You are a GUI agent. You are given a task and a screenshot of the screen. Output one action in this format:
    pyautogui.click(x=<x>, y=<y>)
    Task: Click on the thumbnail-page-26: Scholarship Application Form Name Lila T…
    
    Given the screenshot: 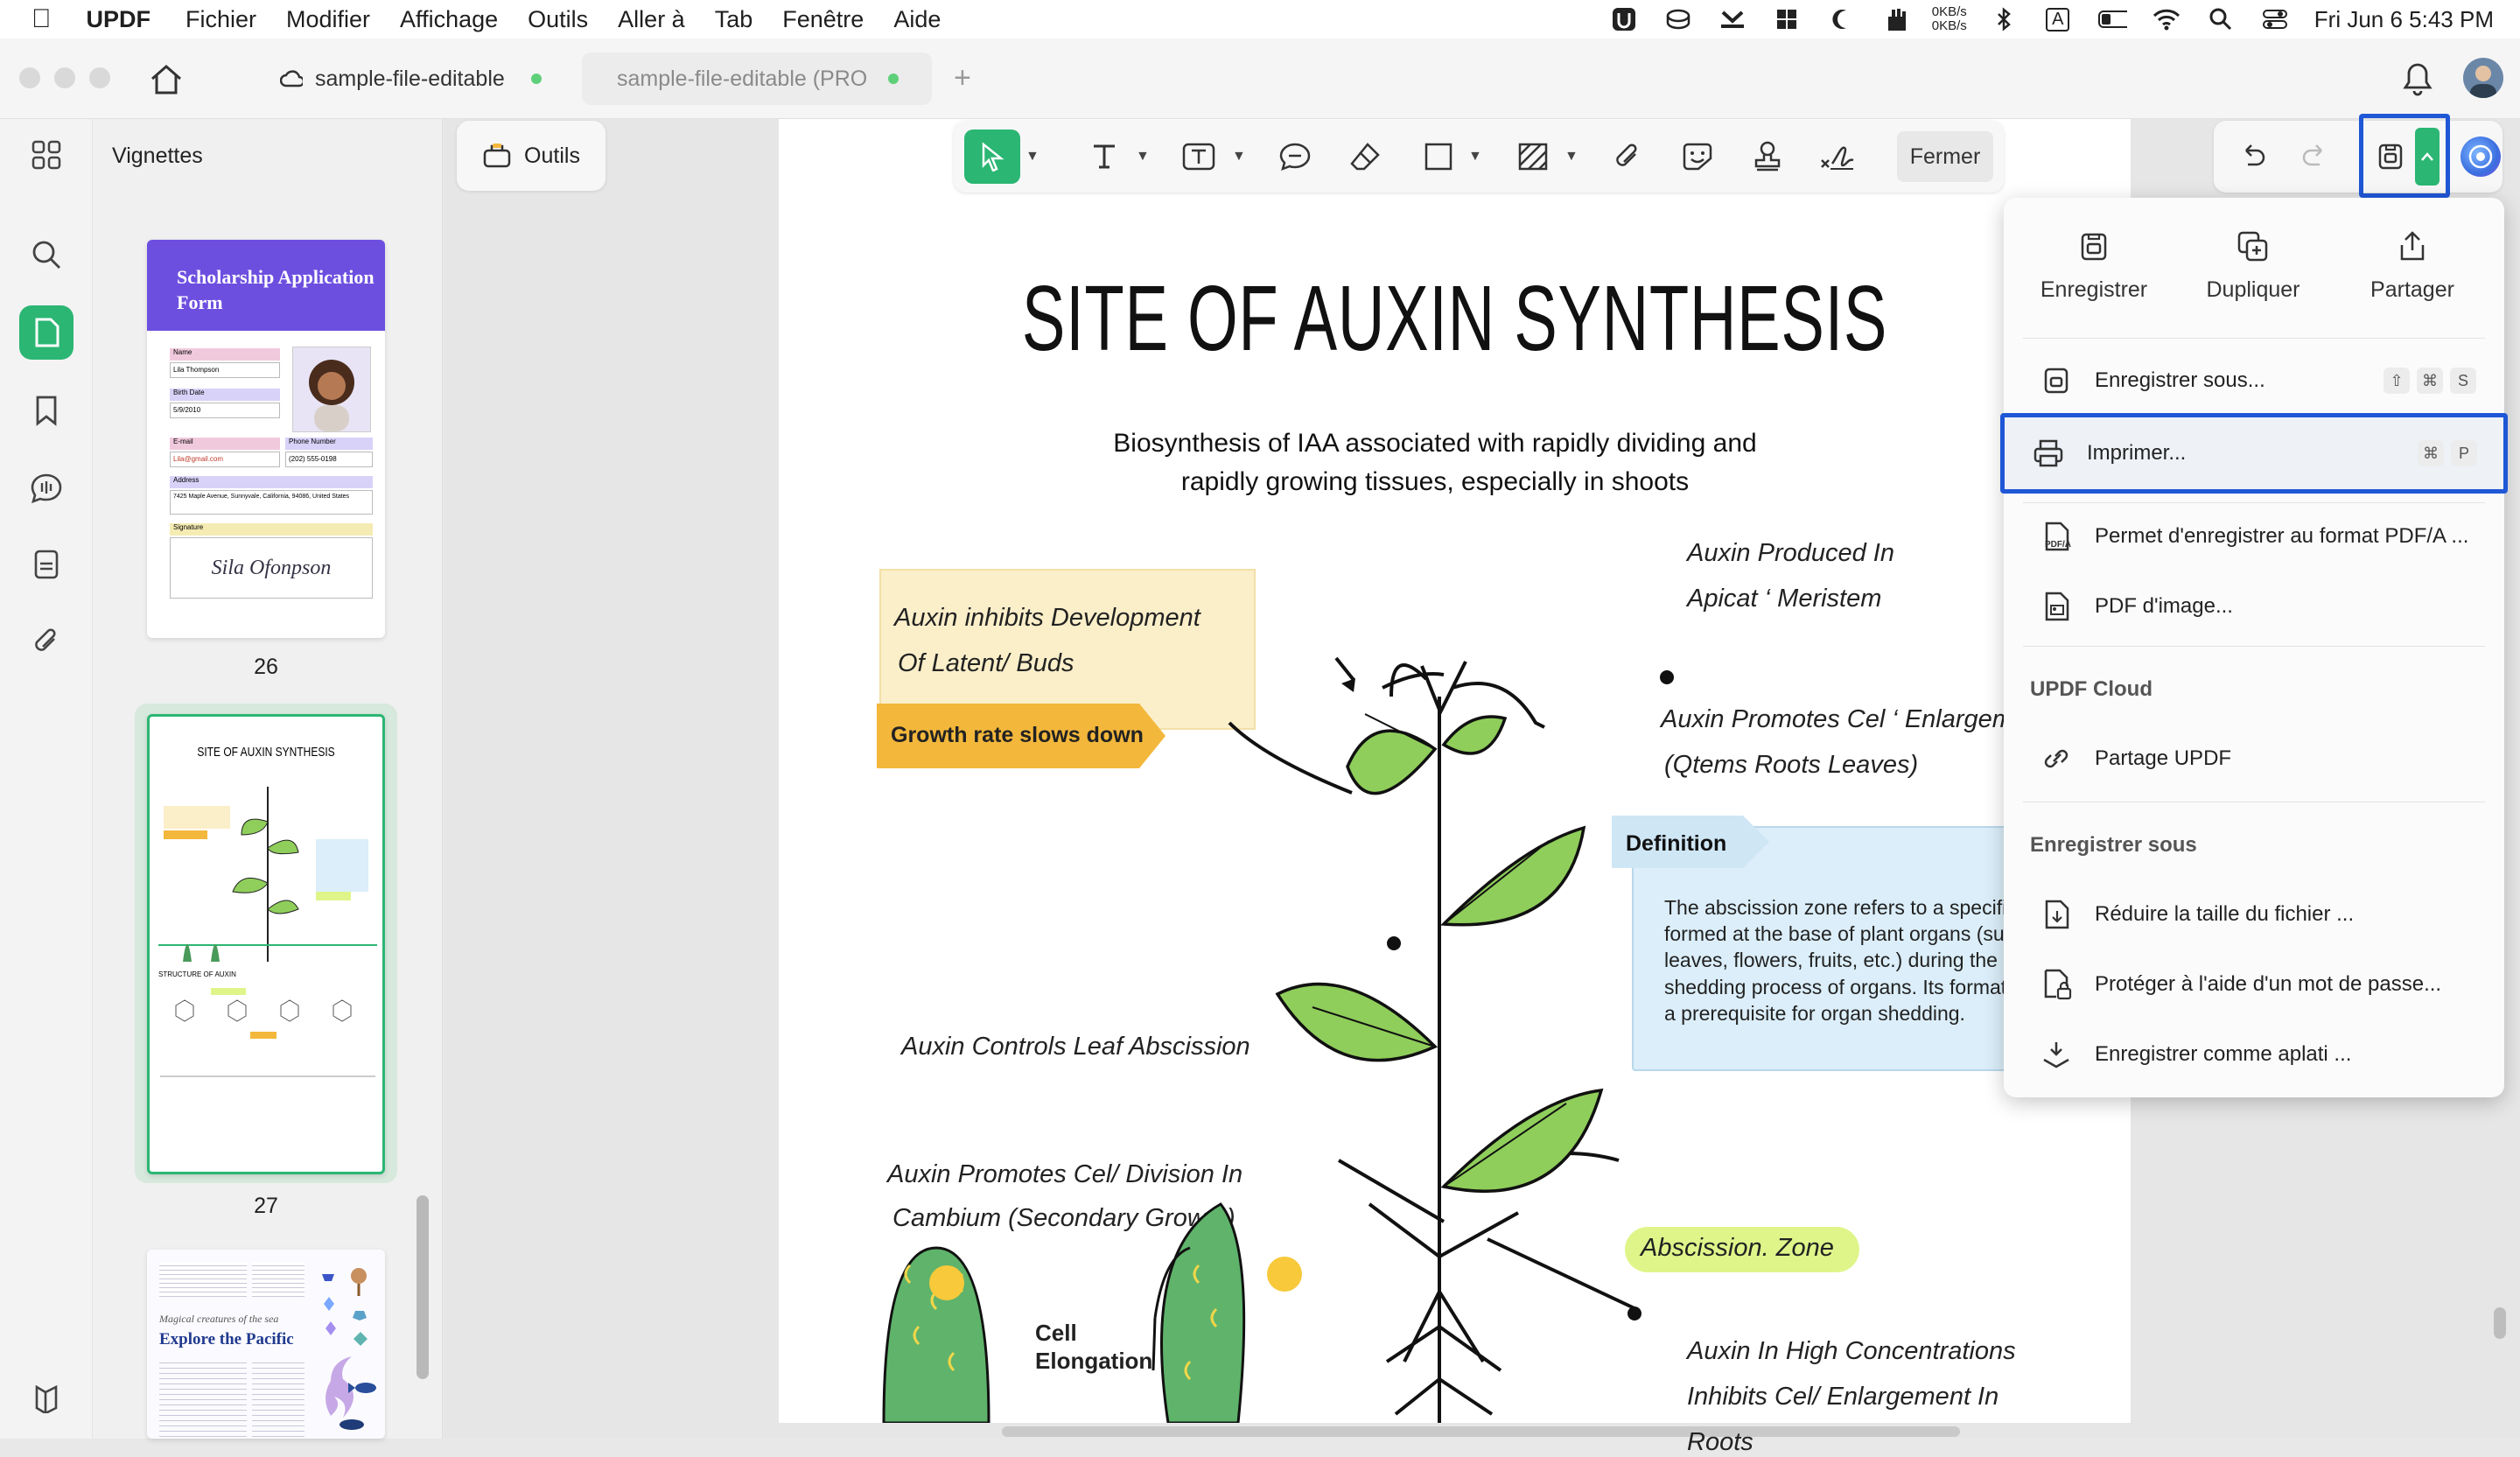 What is the action you would take?
    pyautogui.click(x=266, y=439)
    